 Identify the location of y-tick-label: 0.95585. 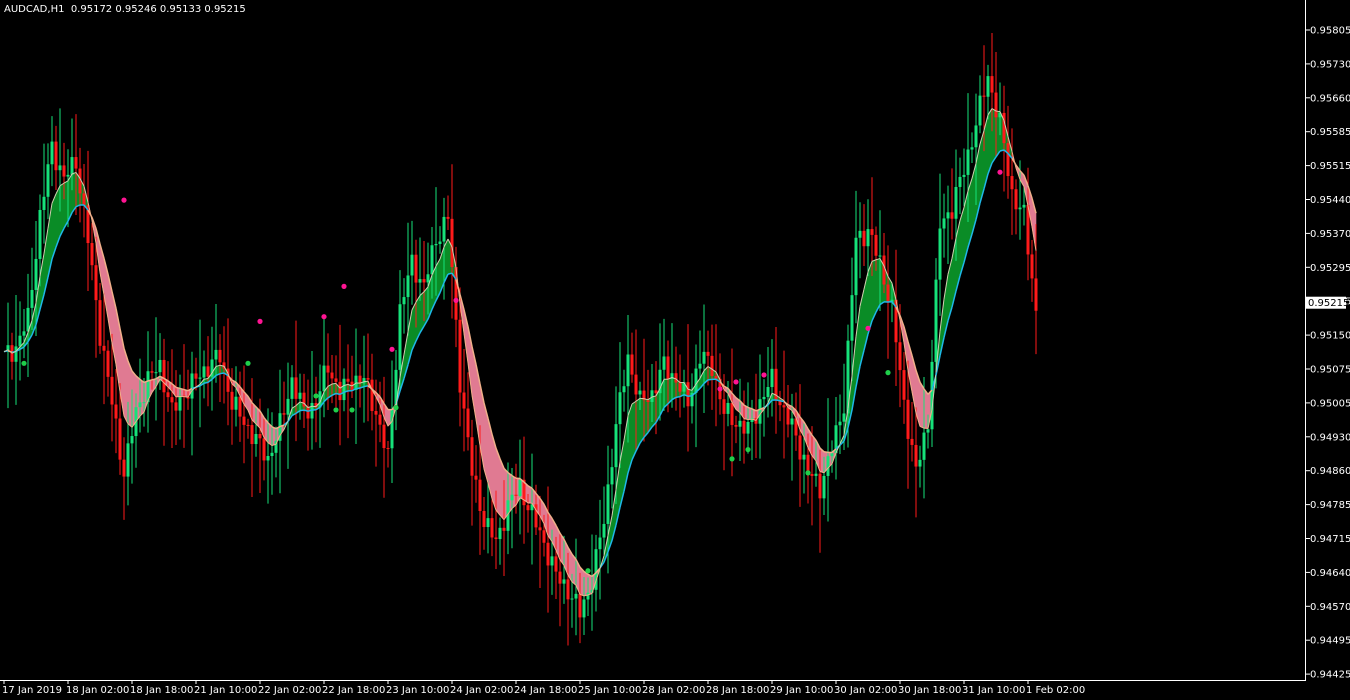
(1330, 132).